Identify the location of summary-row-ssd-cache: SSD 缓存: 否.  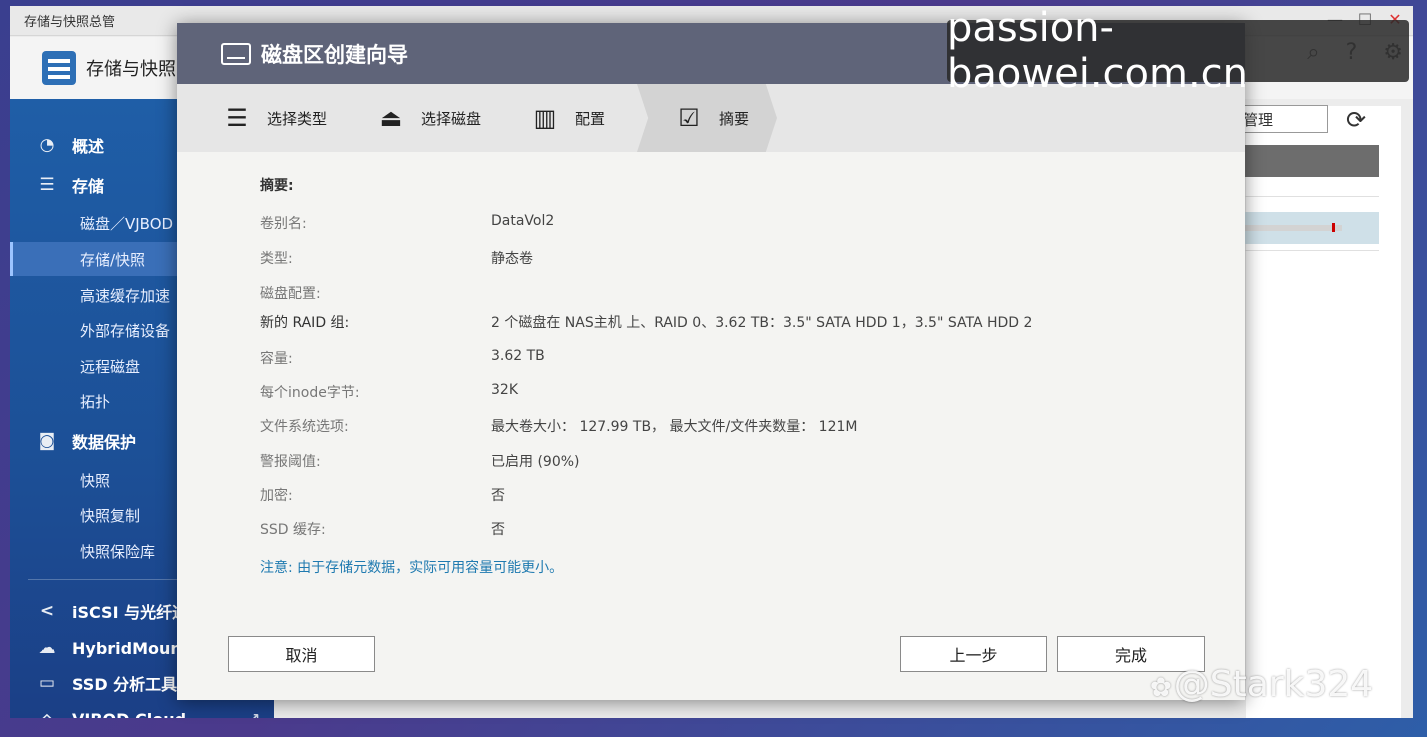
(710, 529).